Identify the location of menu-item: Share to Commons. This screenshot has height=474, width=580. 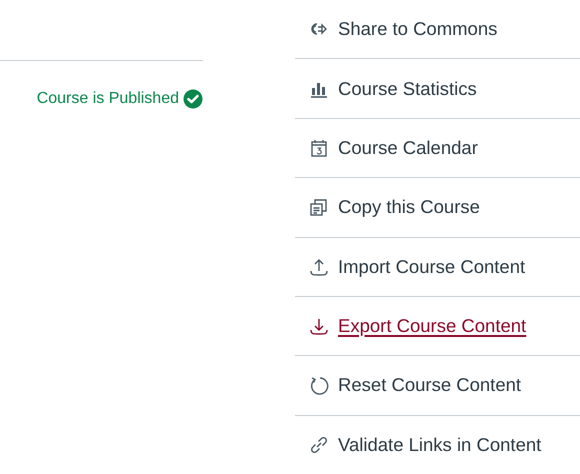
(437, 29).